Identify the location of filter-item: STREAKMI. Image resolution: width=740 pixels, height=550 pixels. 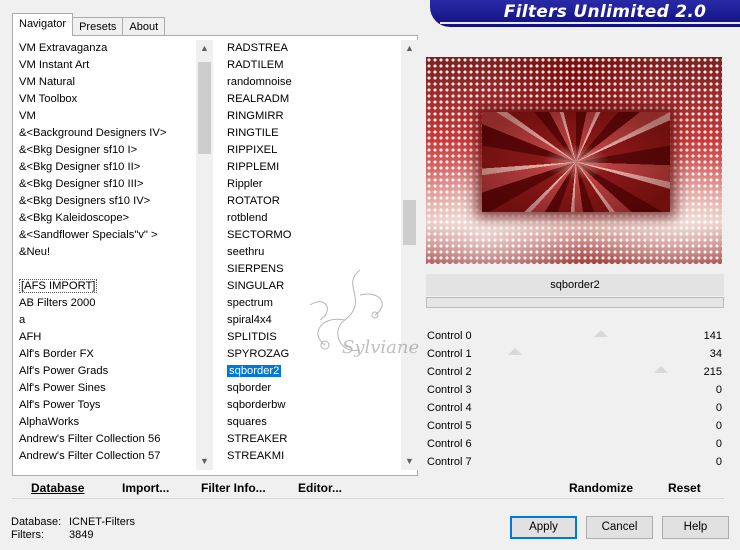
(255, 456).